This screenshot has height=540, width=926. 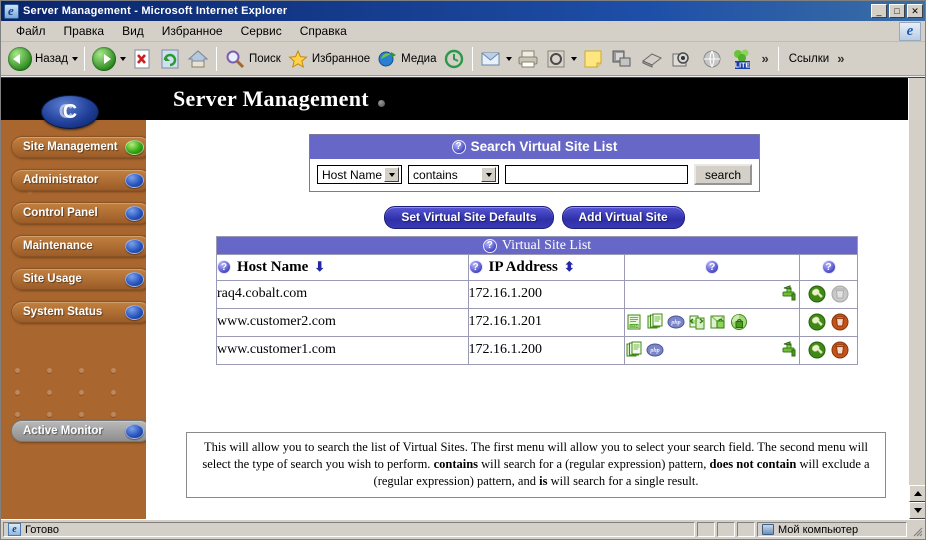 I want to click on table-title-cell: ? Virtual Site List, so click(x=537, y=245).